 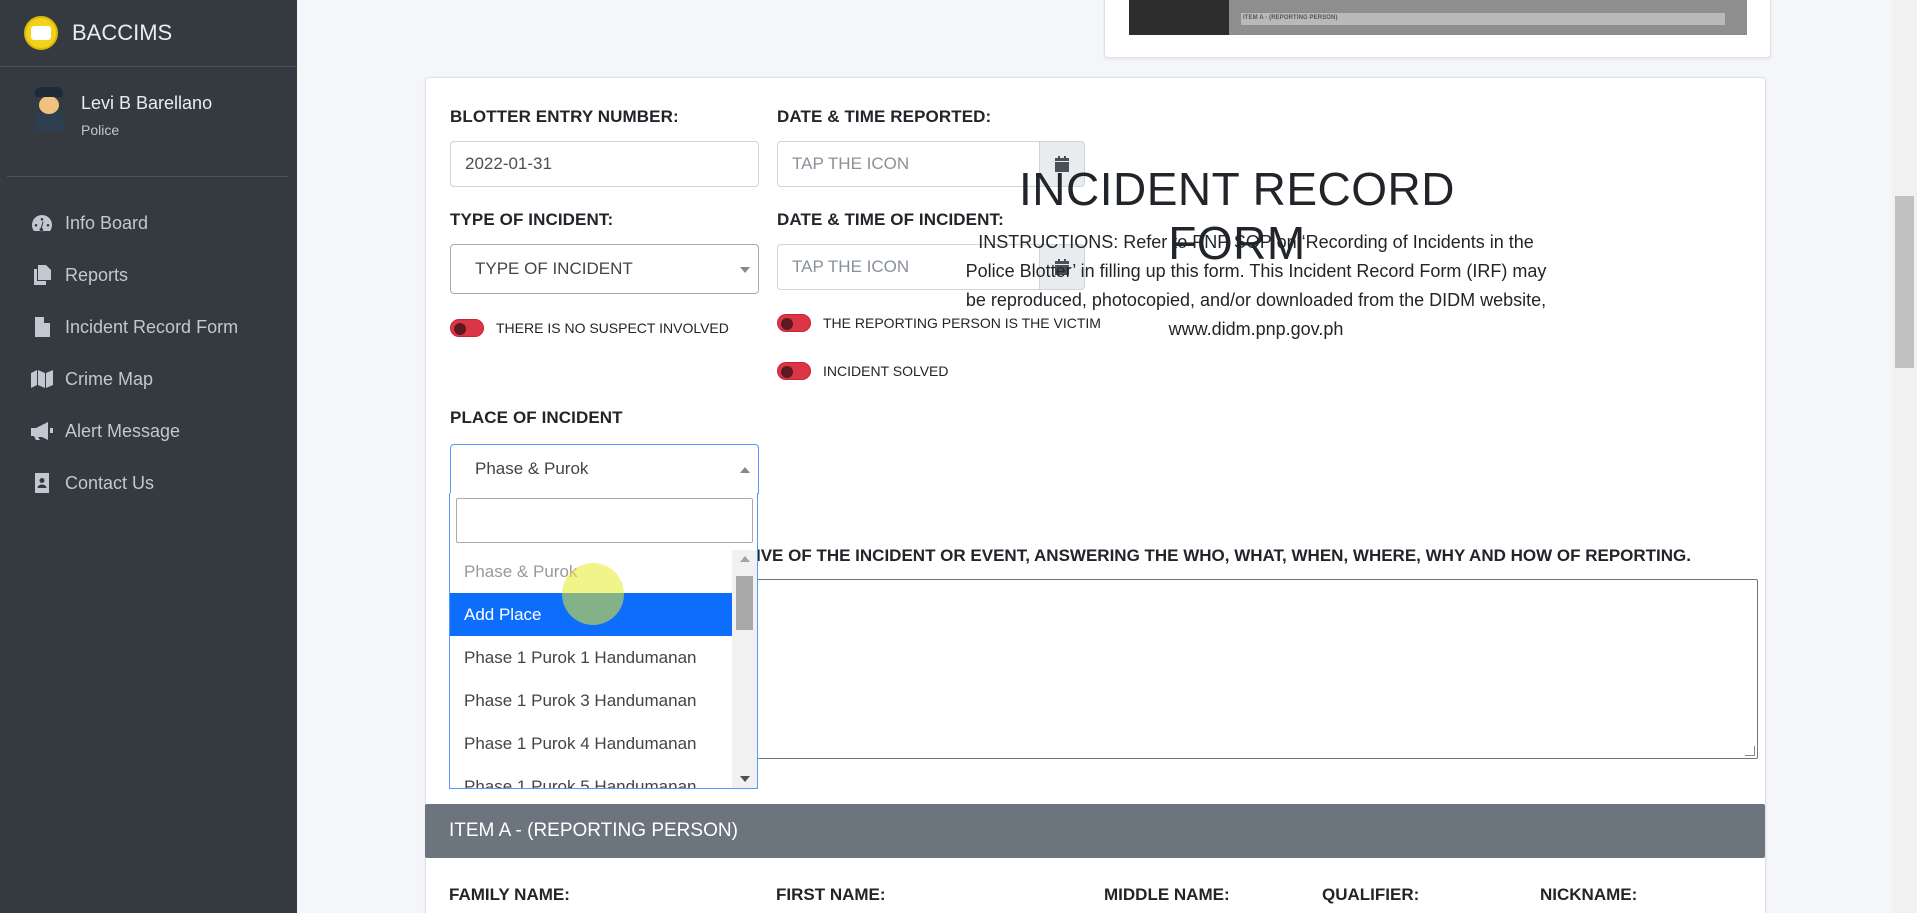 I want to click on address-book-icon, so click(x=42, y=483).